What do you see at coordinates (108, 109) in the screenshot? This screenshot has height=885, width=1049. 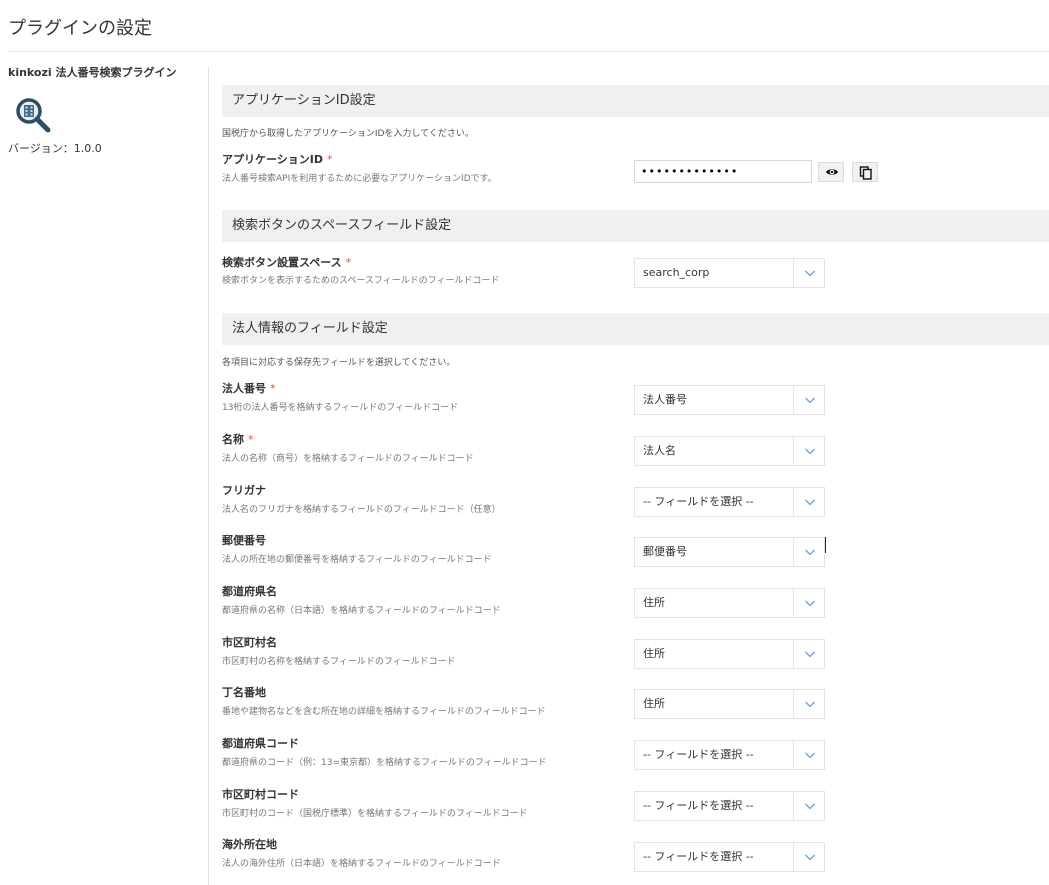 I see `plugin-sidebar: kinkozi 法人番号検索プラグイン バージョン：1.0.0` at bounding box center [108, 109].